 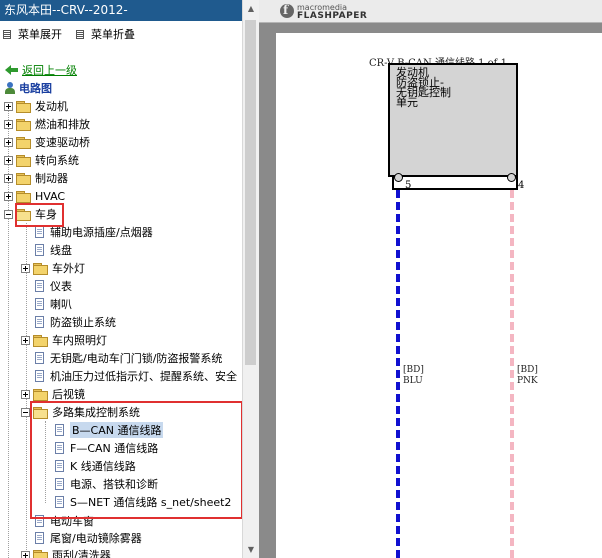 What do you see at coordinates (398, 374) in the screenshot?
I see `wire-blu` at bounding box center [398, 374].